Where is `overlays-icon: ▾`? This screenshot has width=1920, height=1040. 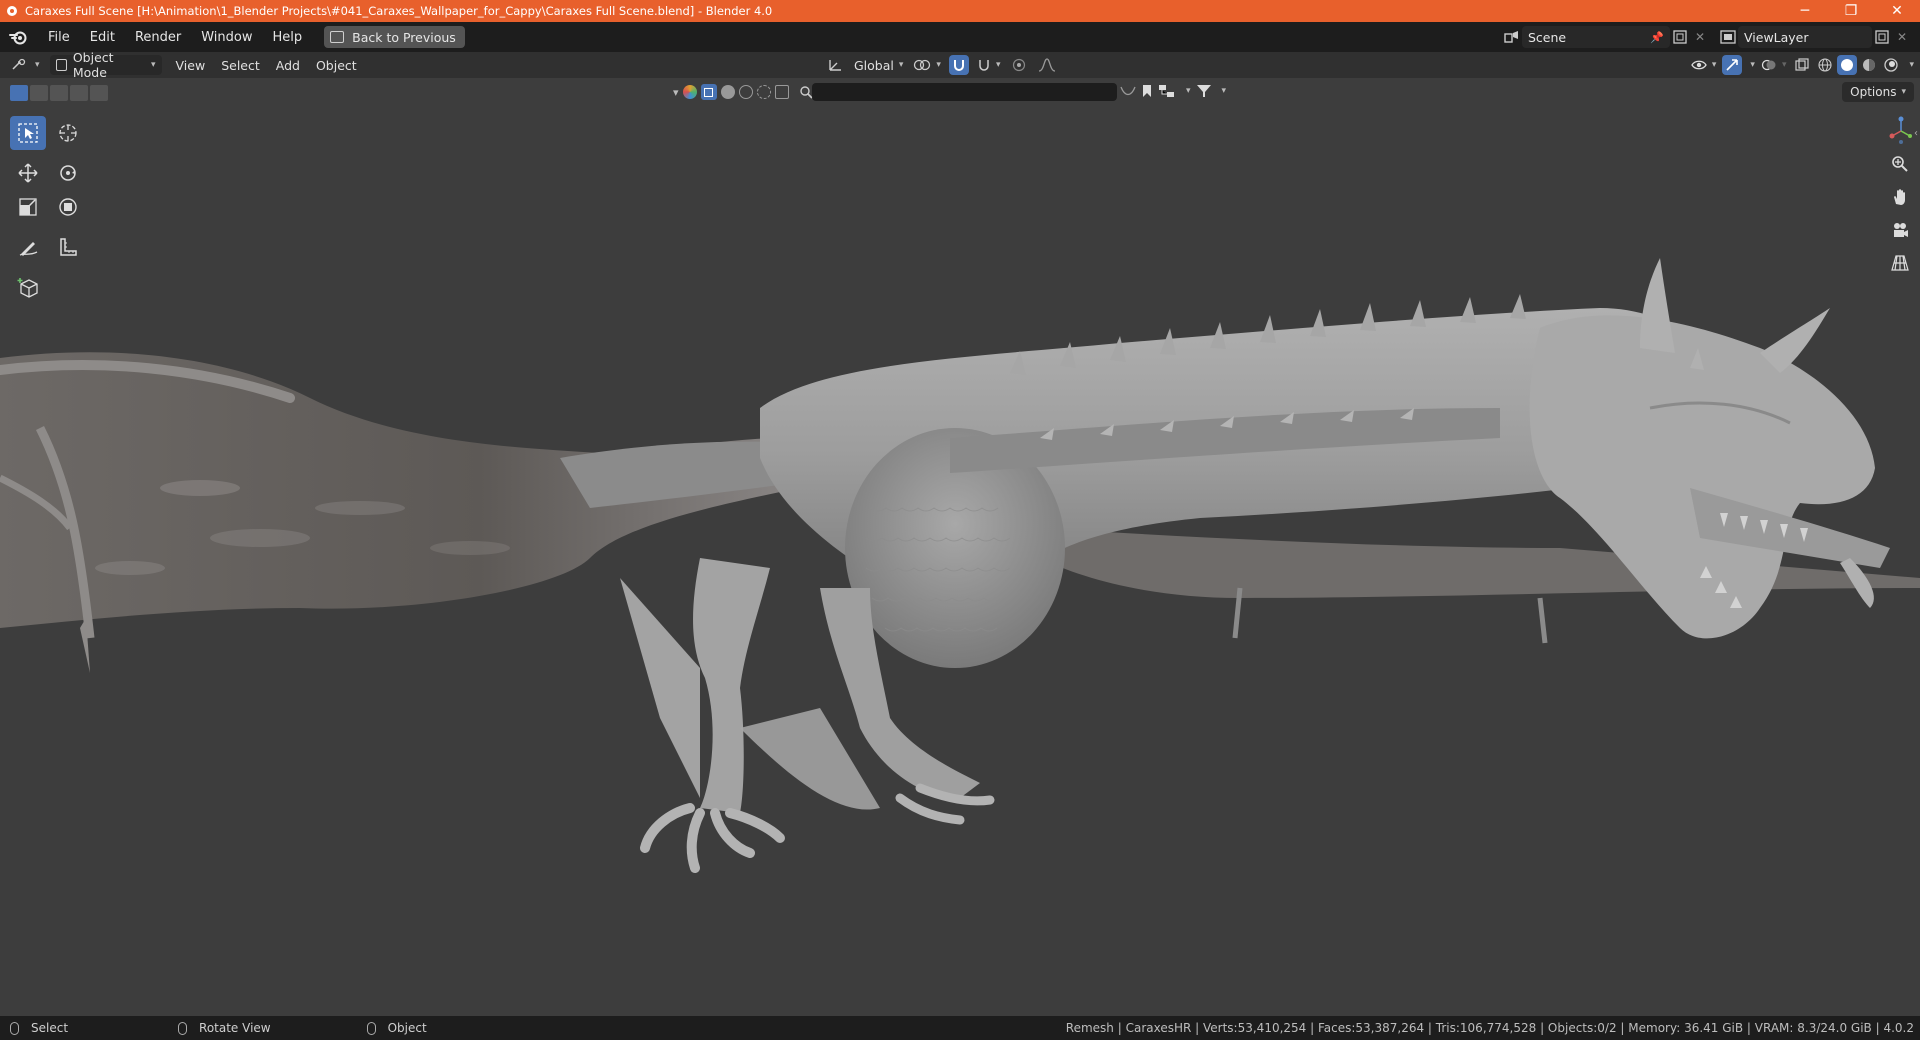
overlays-icon: ▾ is located at coordinates (1774, 65).